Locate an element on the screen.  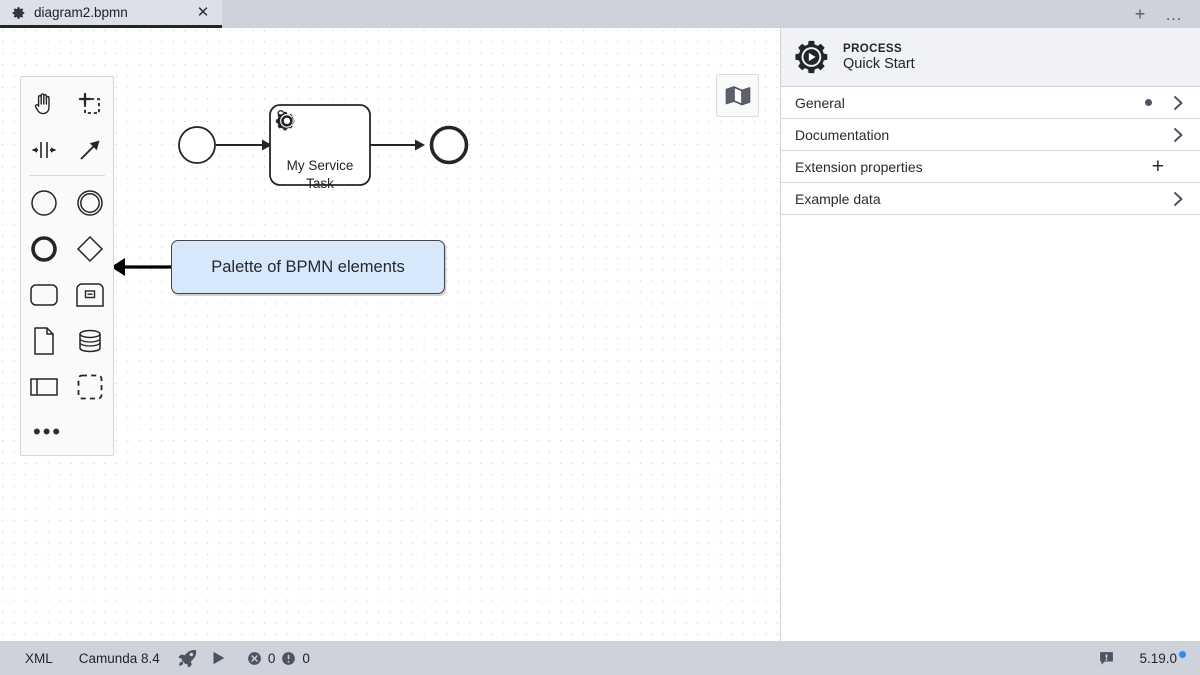
palette-tools-group is located at coordinates (67, 127).